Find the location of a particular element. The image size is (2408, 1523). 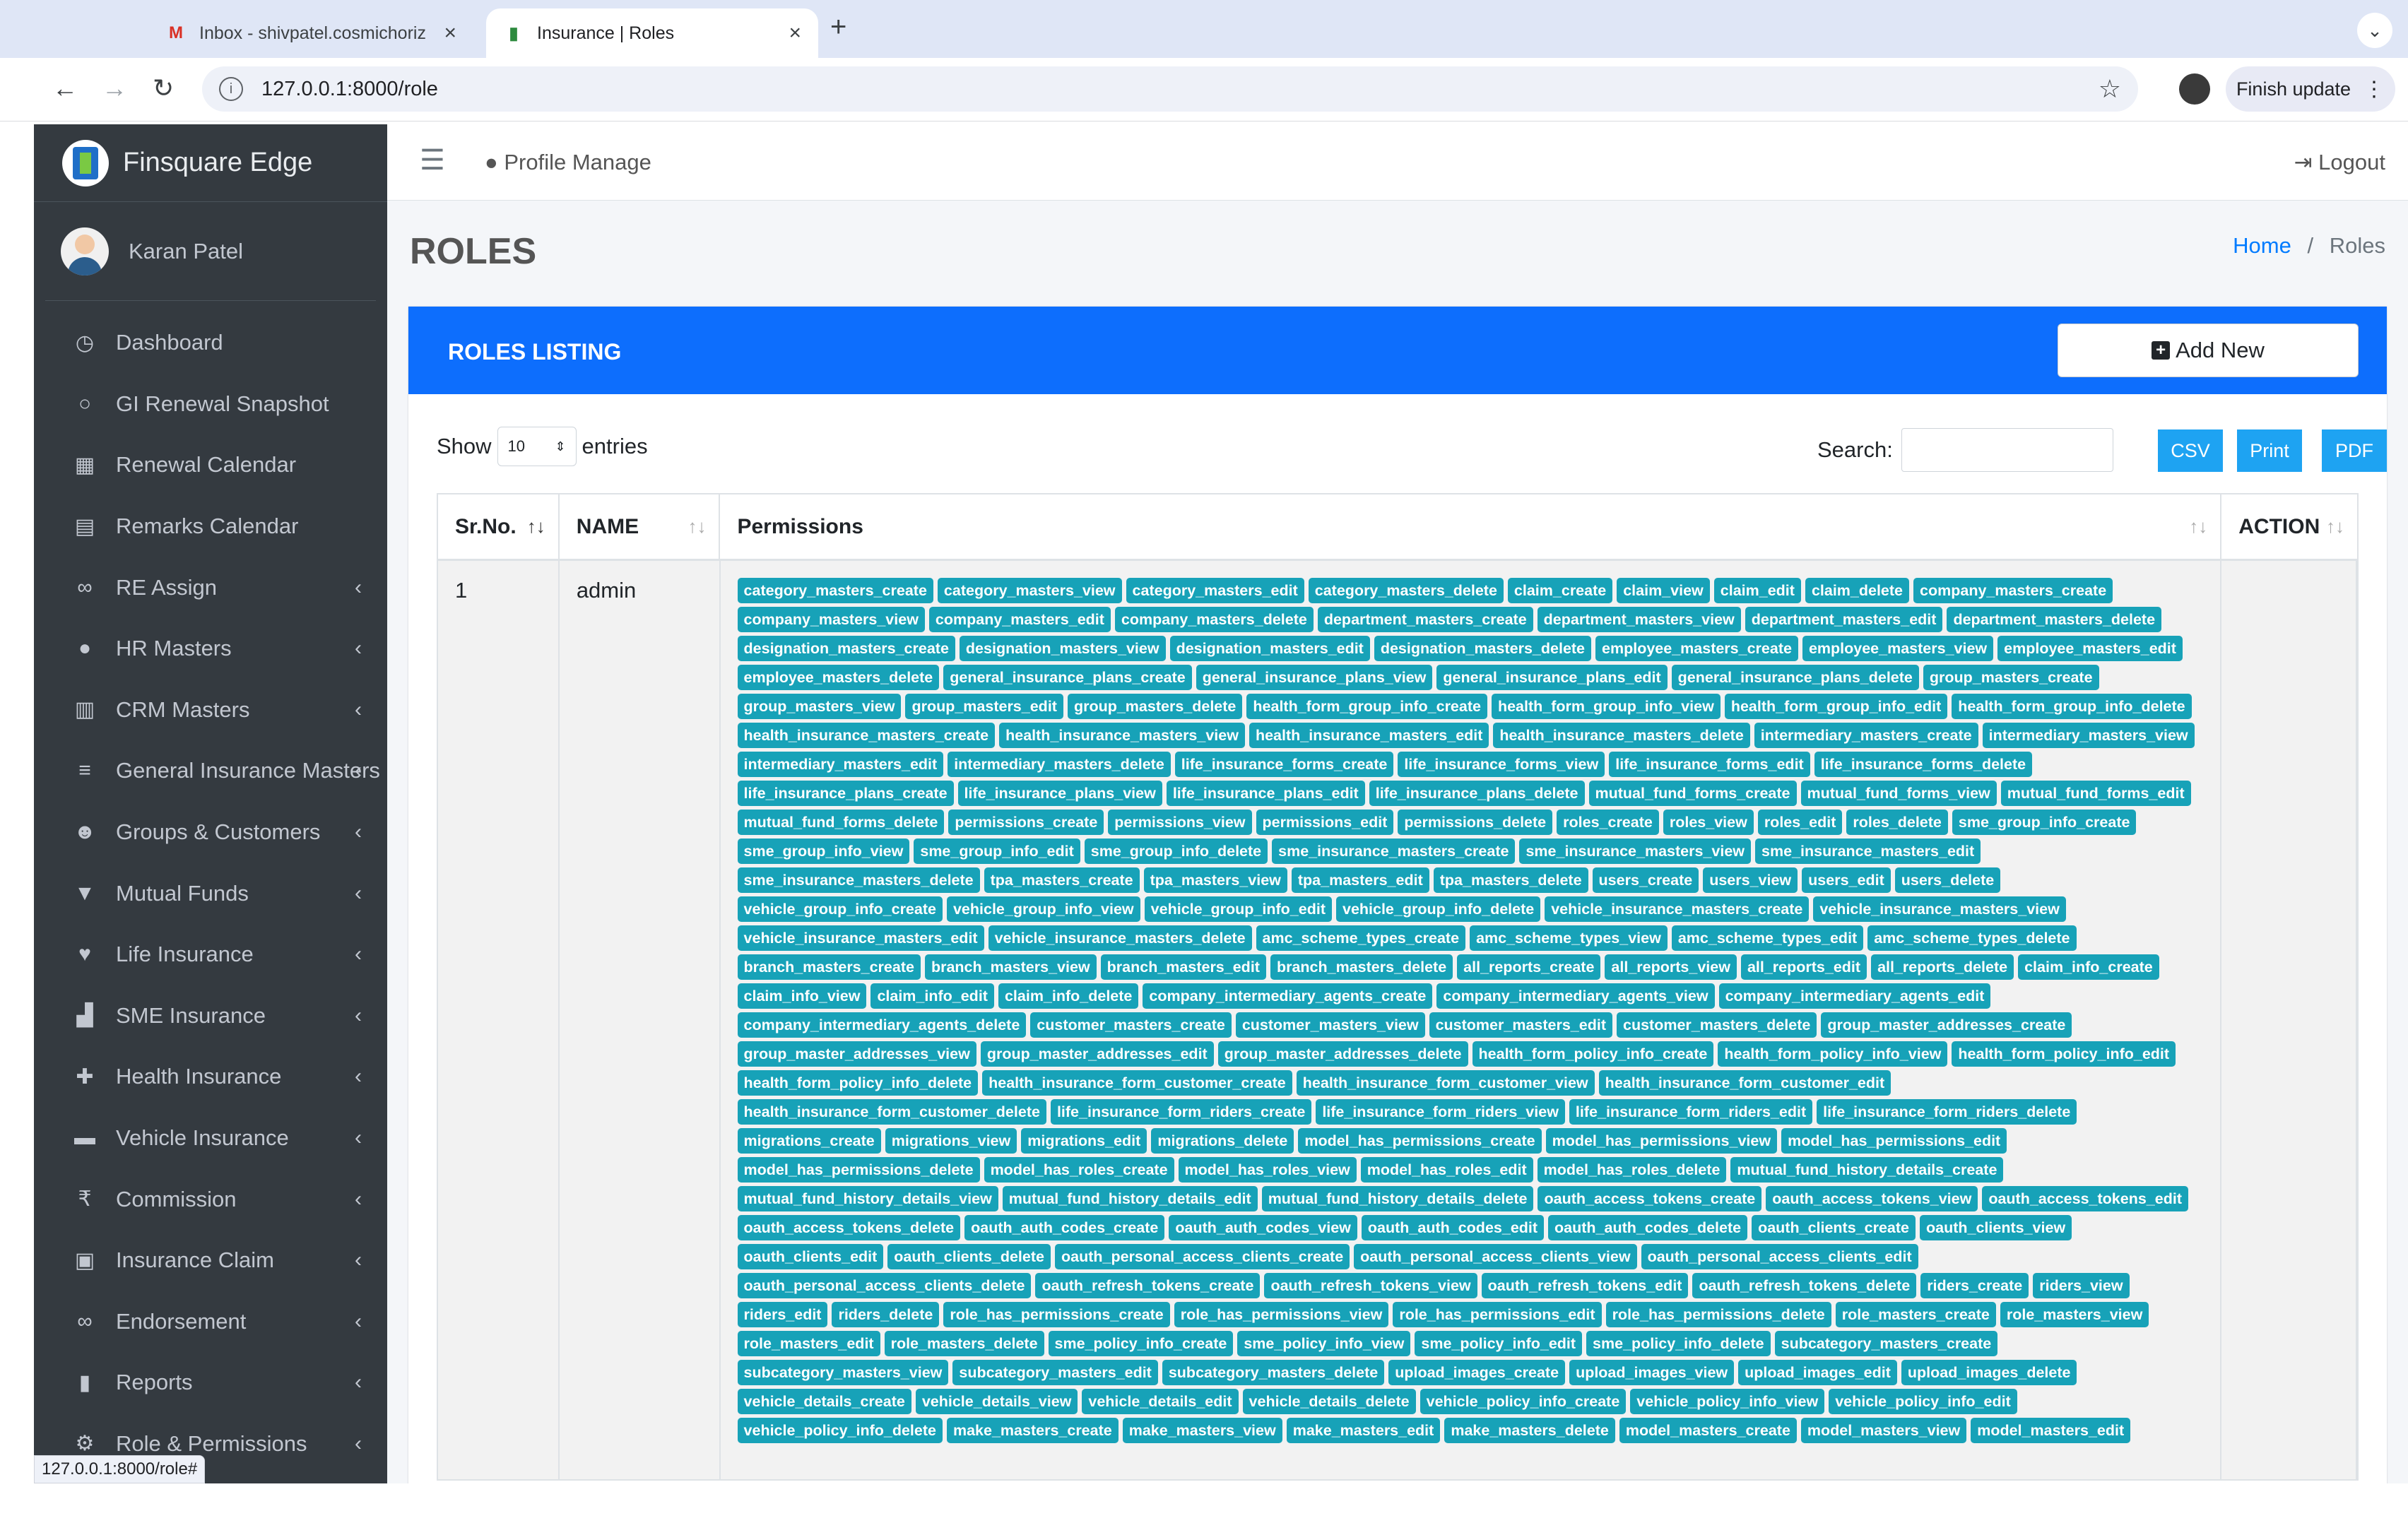

column-header-permissions: Permissions ↑↓ is located at coordinates (1471, 526).